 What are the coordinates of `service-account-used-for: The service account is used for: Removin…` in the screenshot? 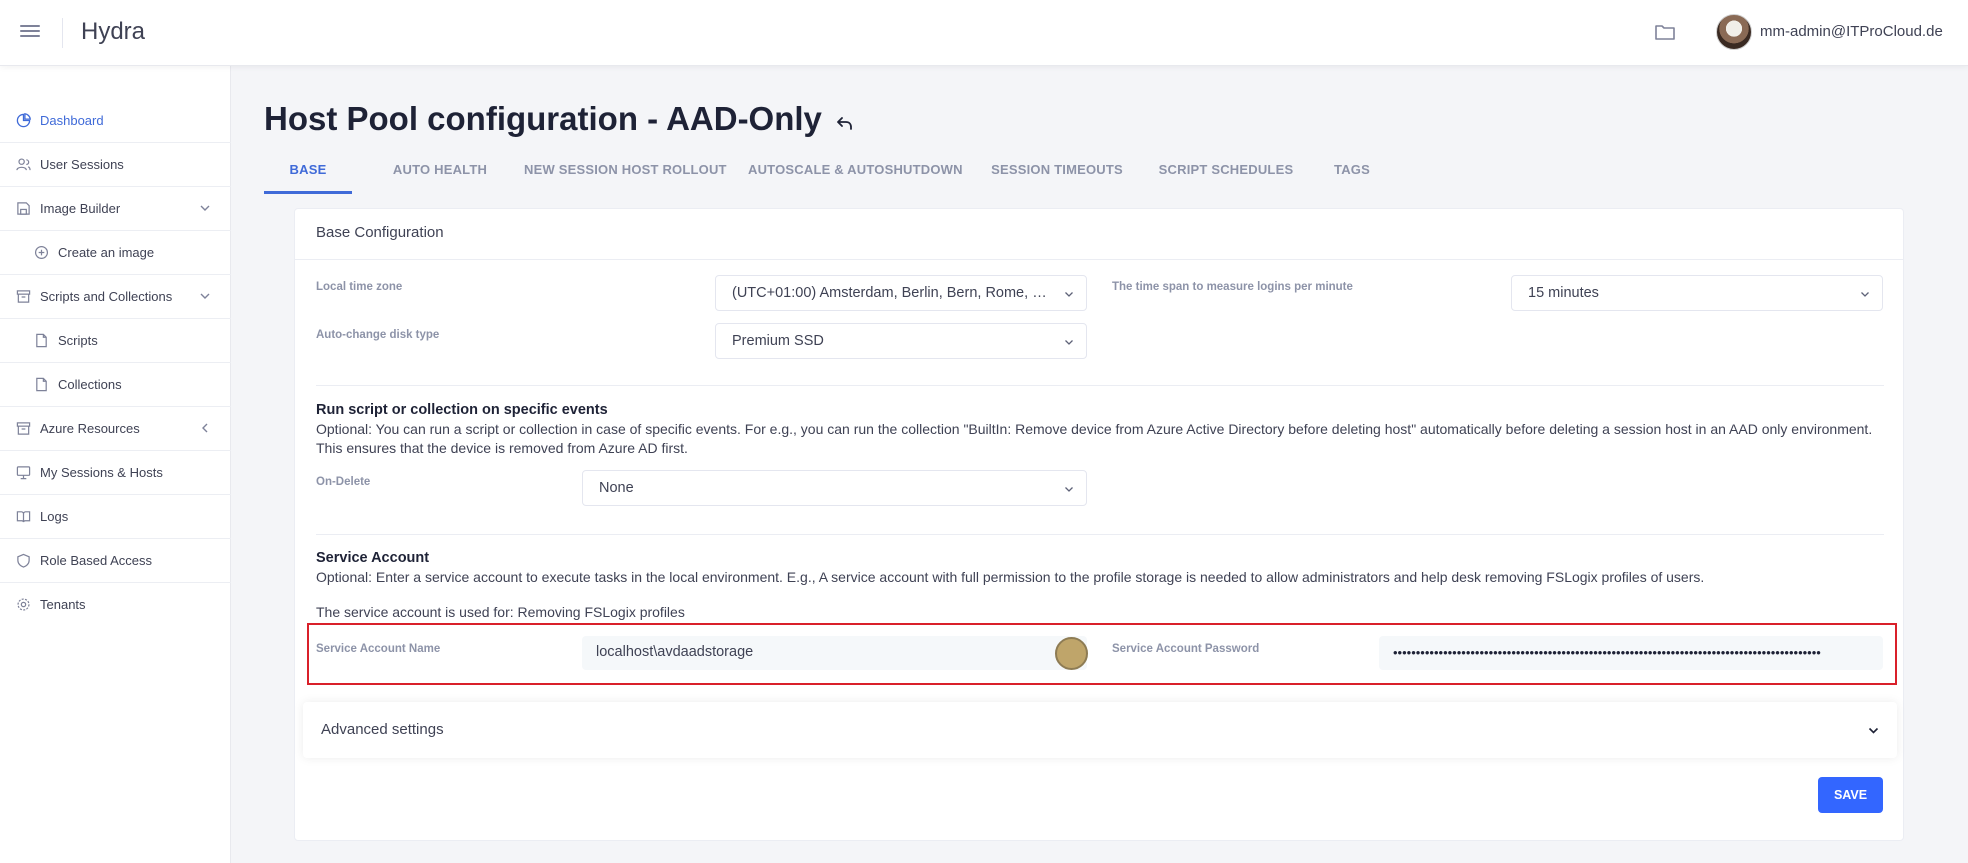 It's located at (500, 612).